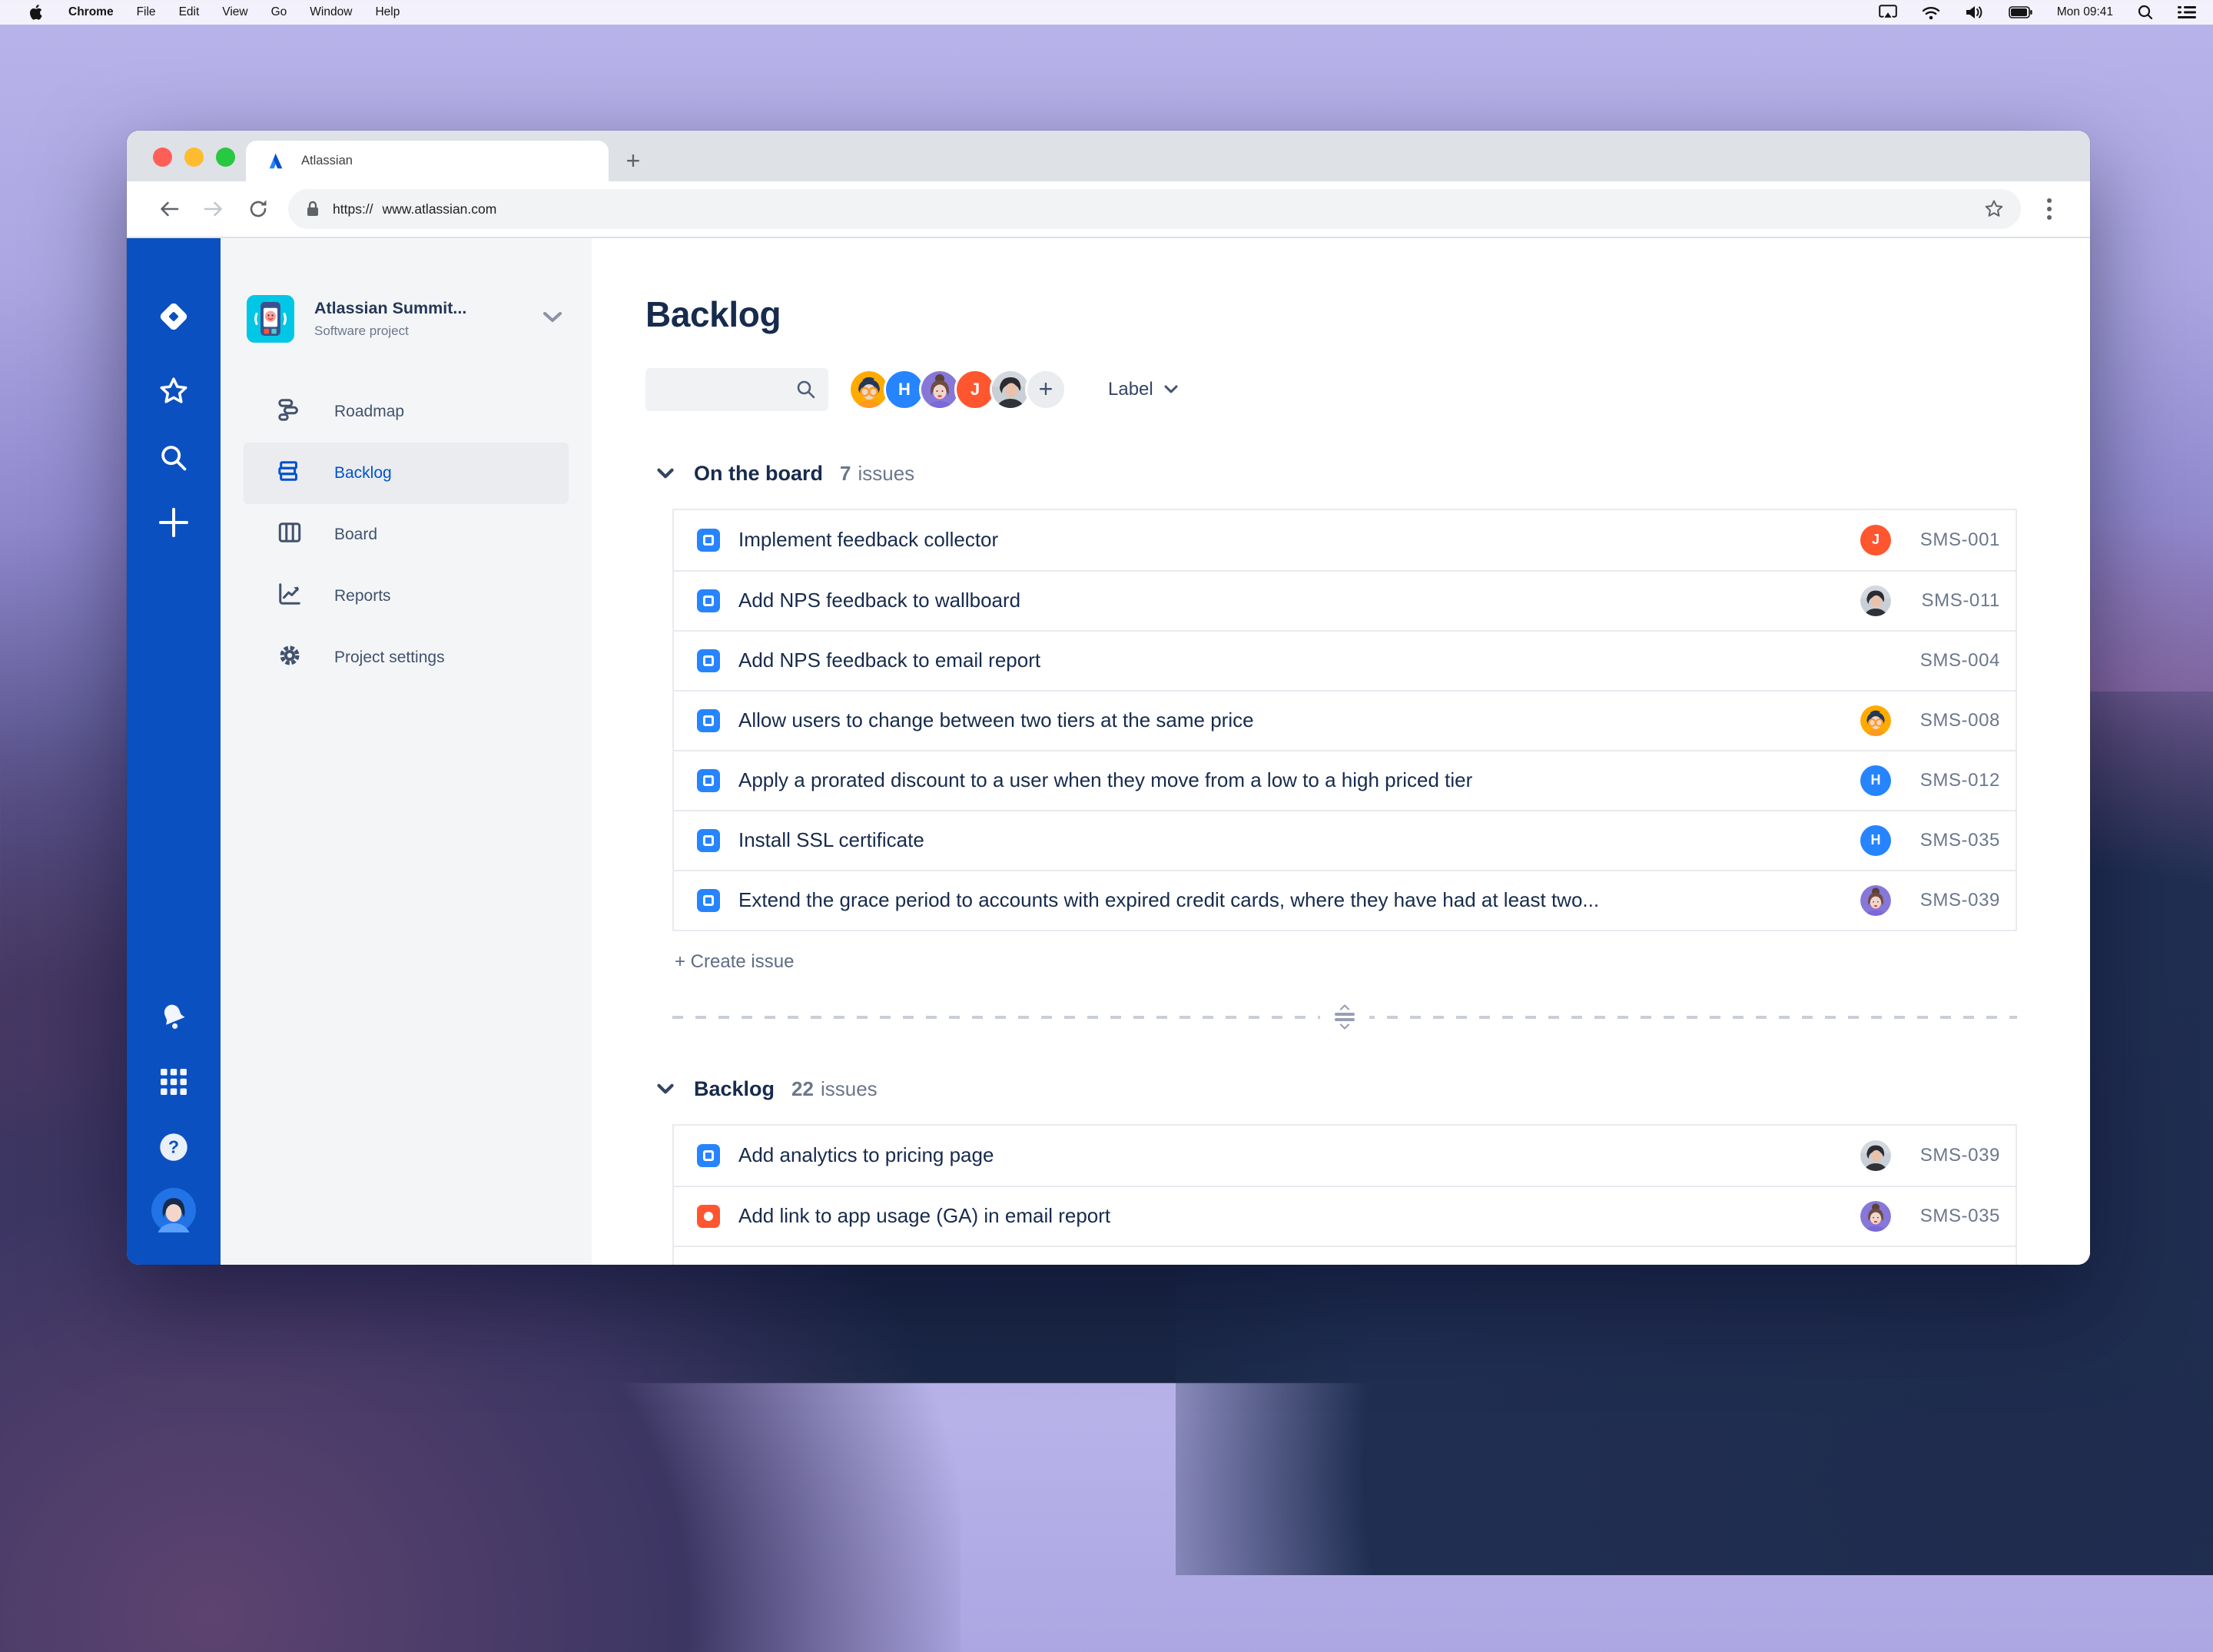 This screenshot has width=2213, height=1652. Describe the element at coordinates (146, 12) in the screenshot. I see `menubar-item-file: File` at that location.